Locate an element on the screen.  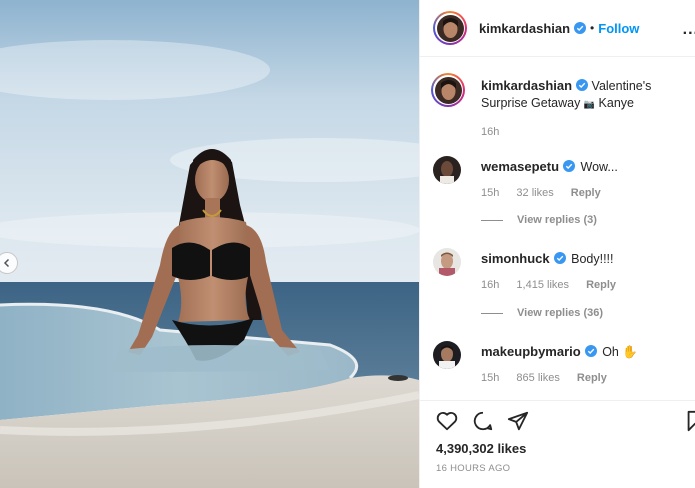
comment-meta: 16h 1,415 likes Reply is located at coordinates (586, 285).